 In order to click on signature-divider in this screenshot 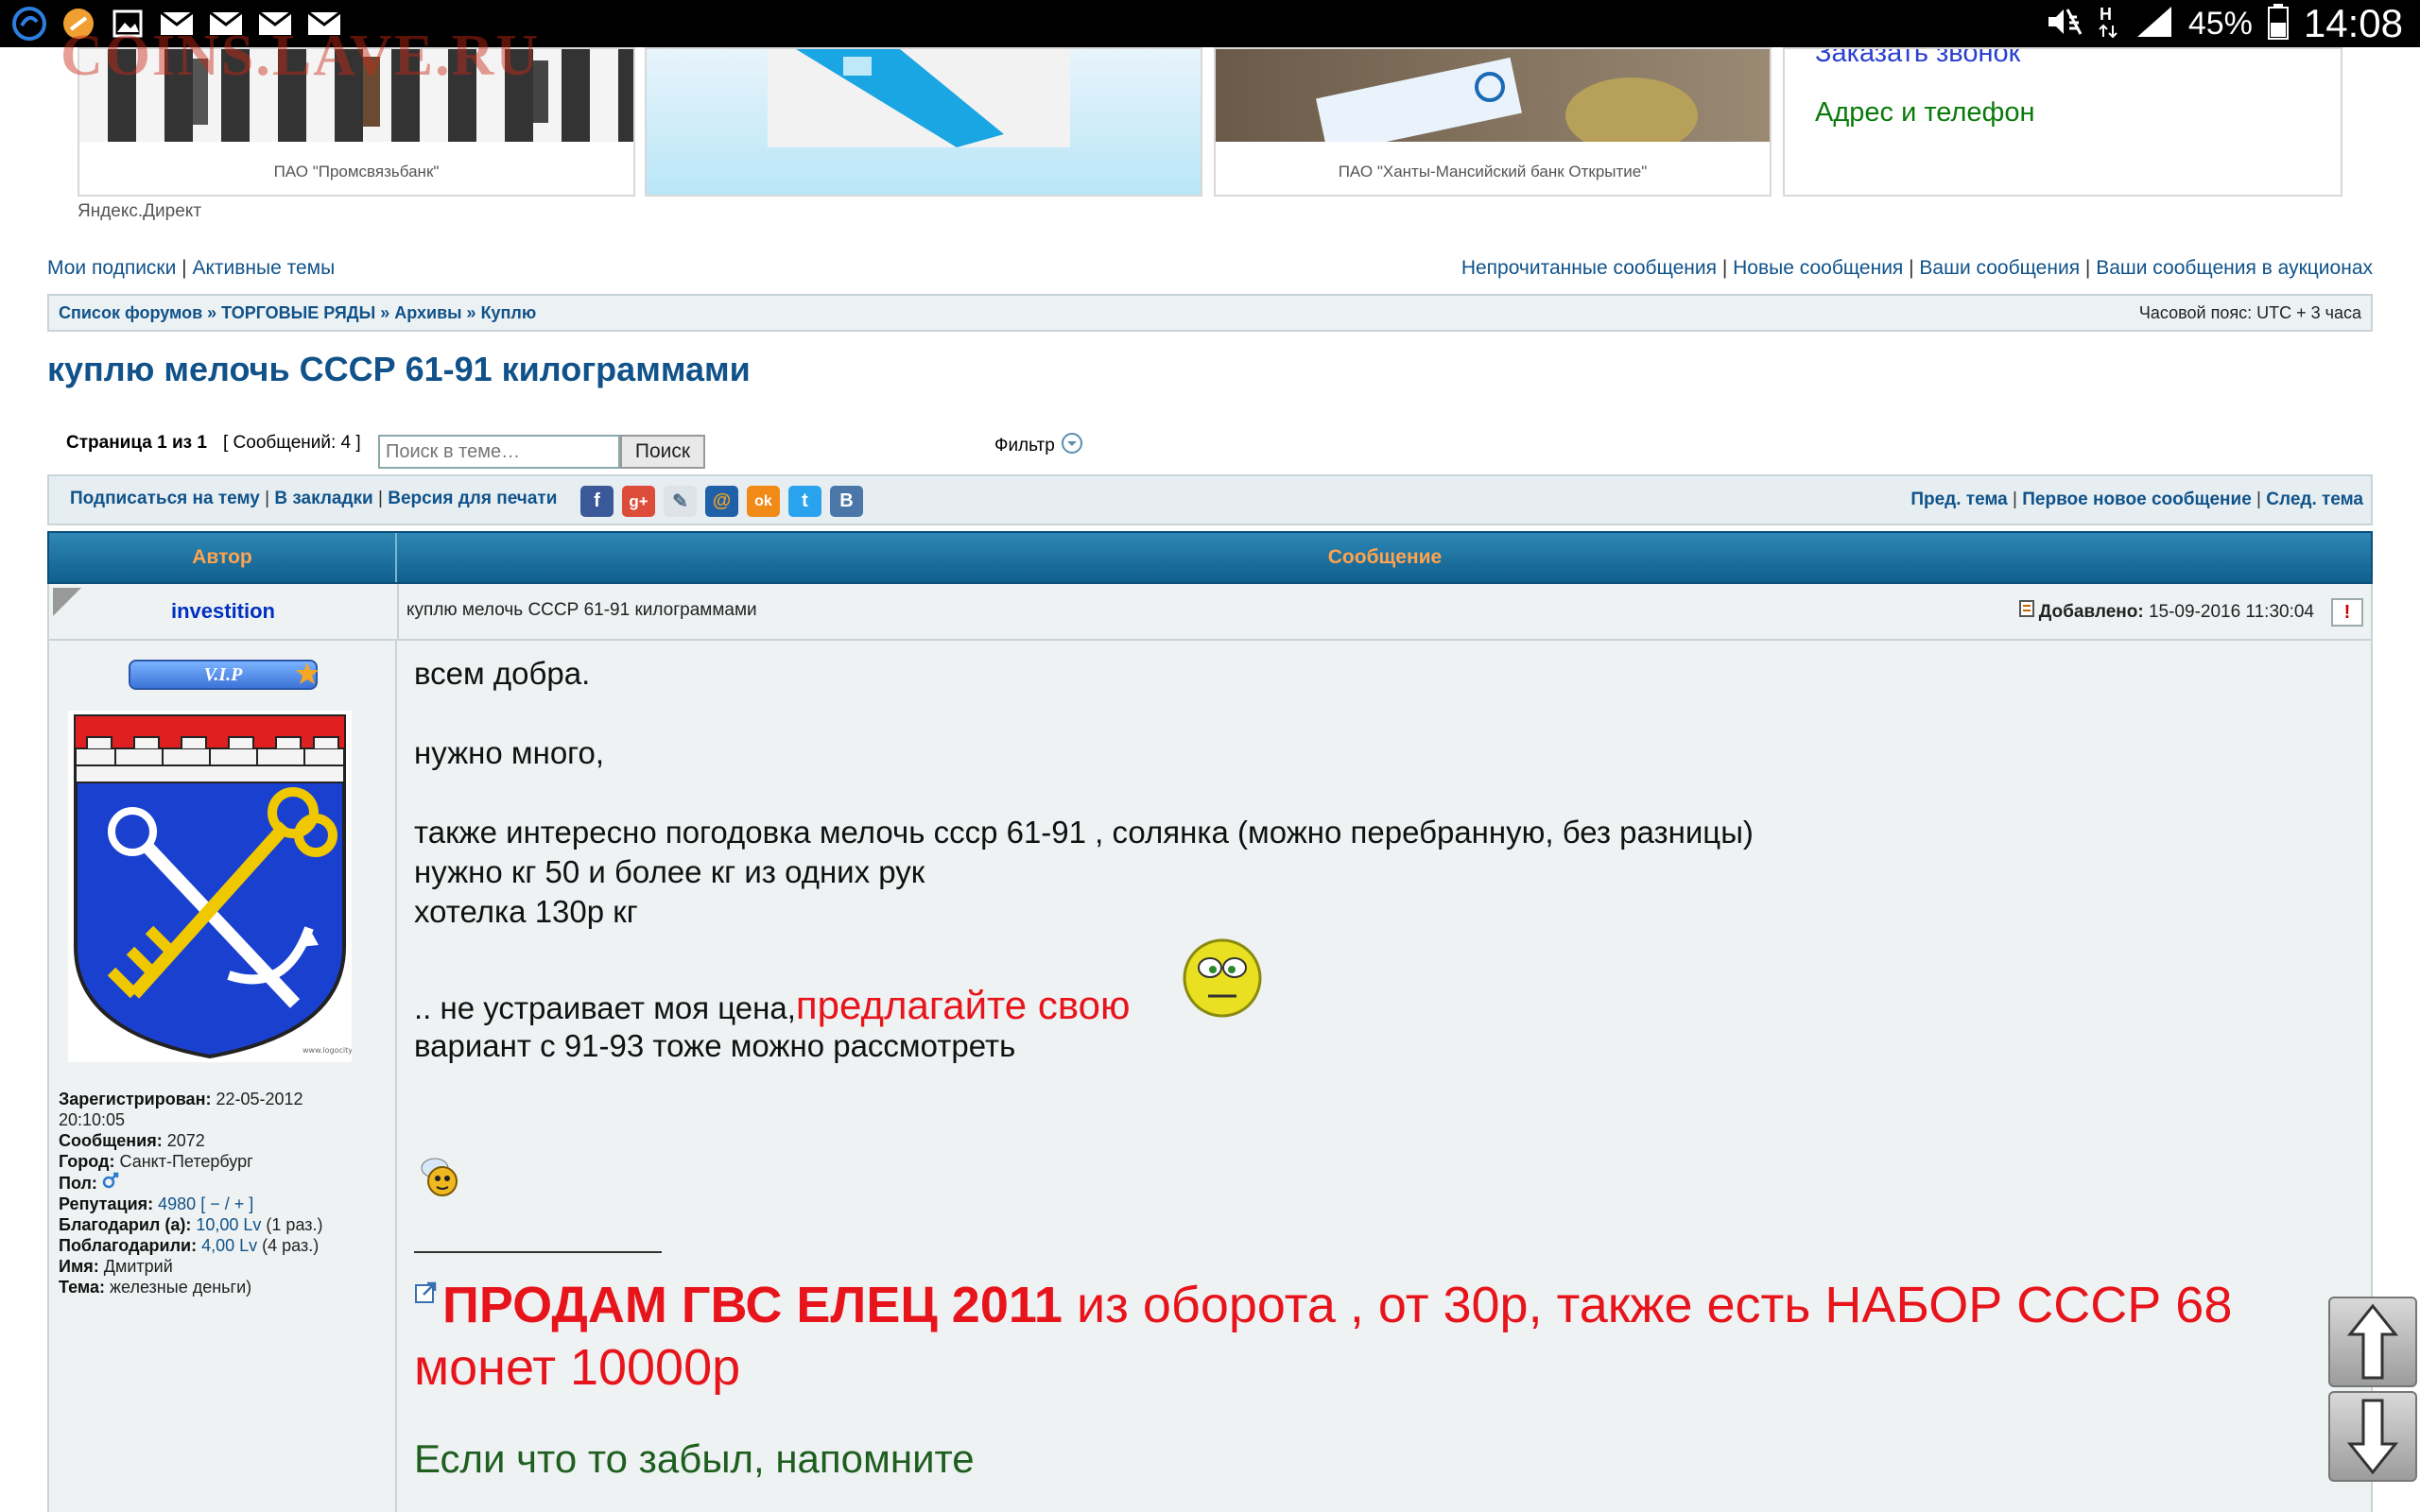, I will do `click(538, 1252)`.